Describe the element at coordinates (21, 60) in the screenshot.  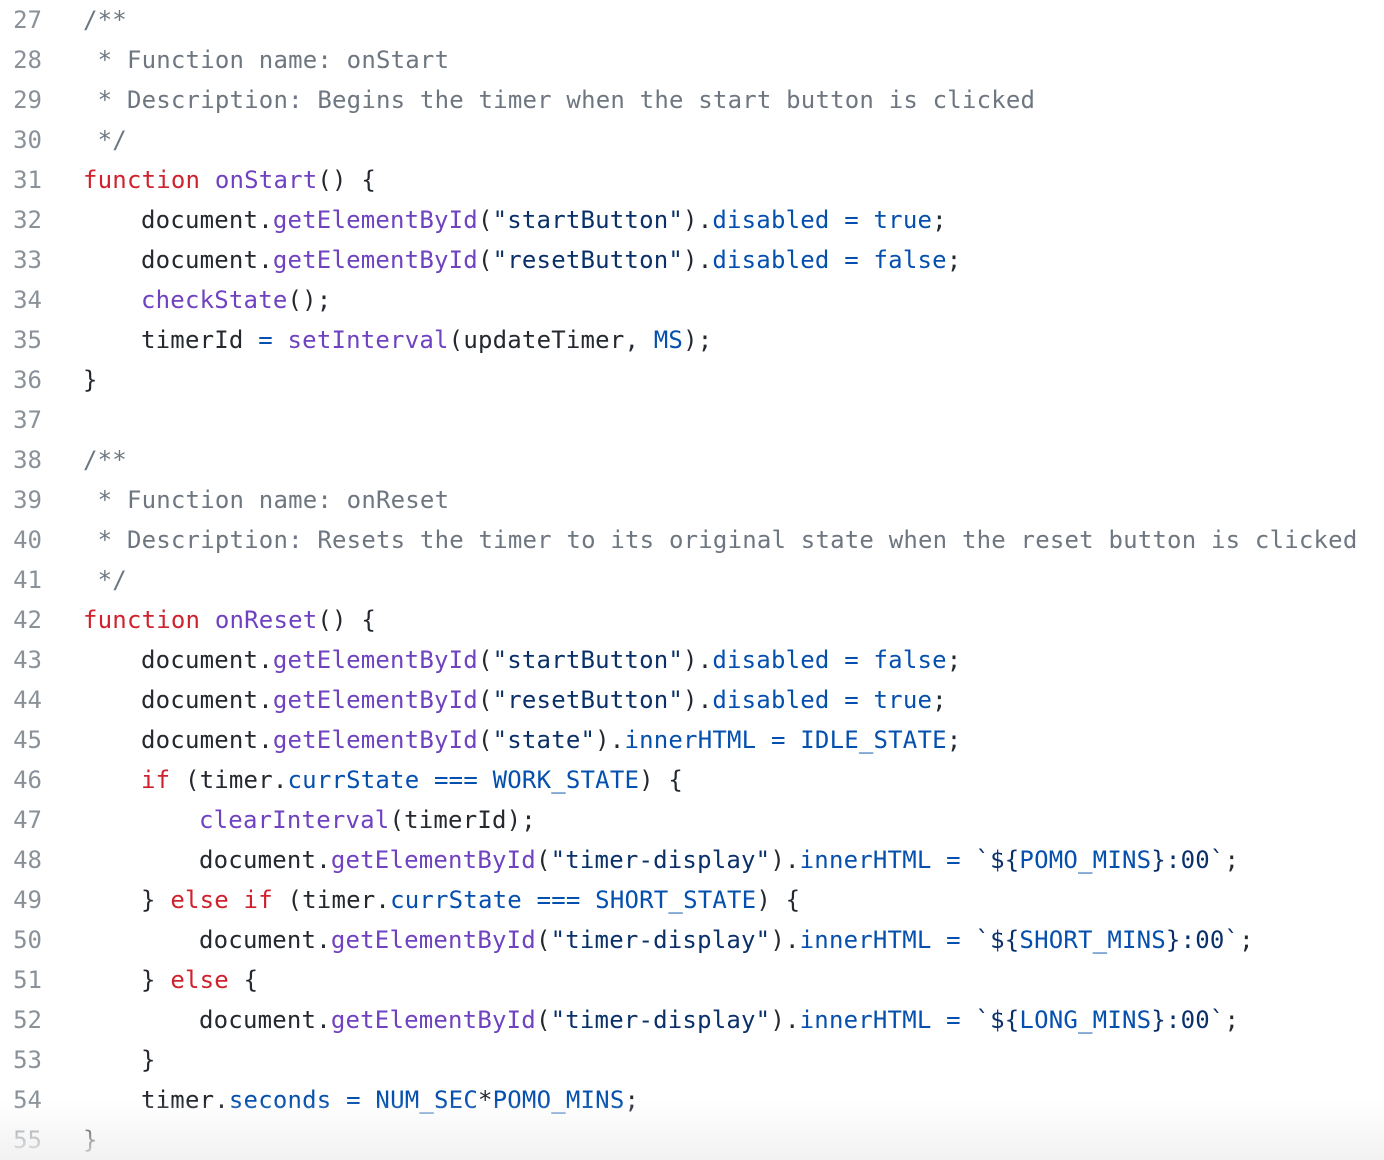
I see `line-number: 28` at that location.